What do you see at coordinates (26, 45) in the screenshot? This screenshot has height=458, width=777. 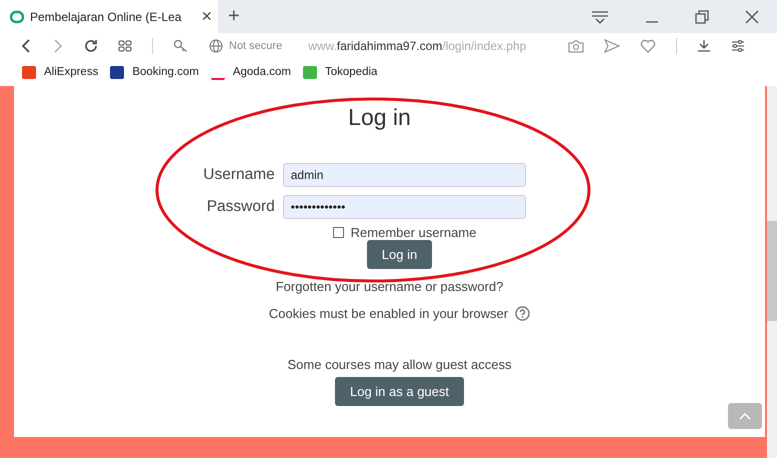 I see `back-icon` at bounding box center [26, 45].